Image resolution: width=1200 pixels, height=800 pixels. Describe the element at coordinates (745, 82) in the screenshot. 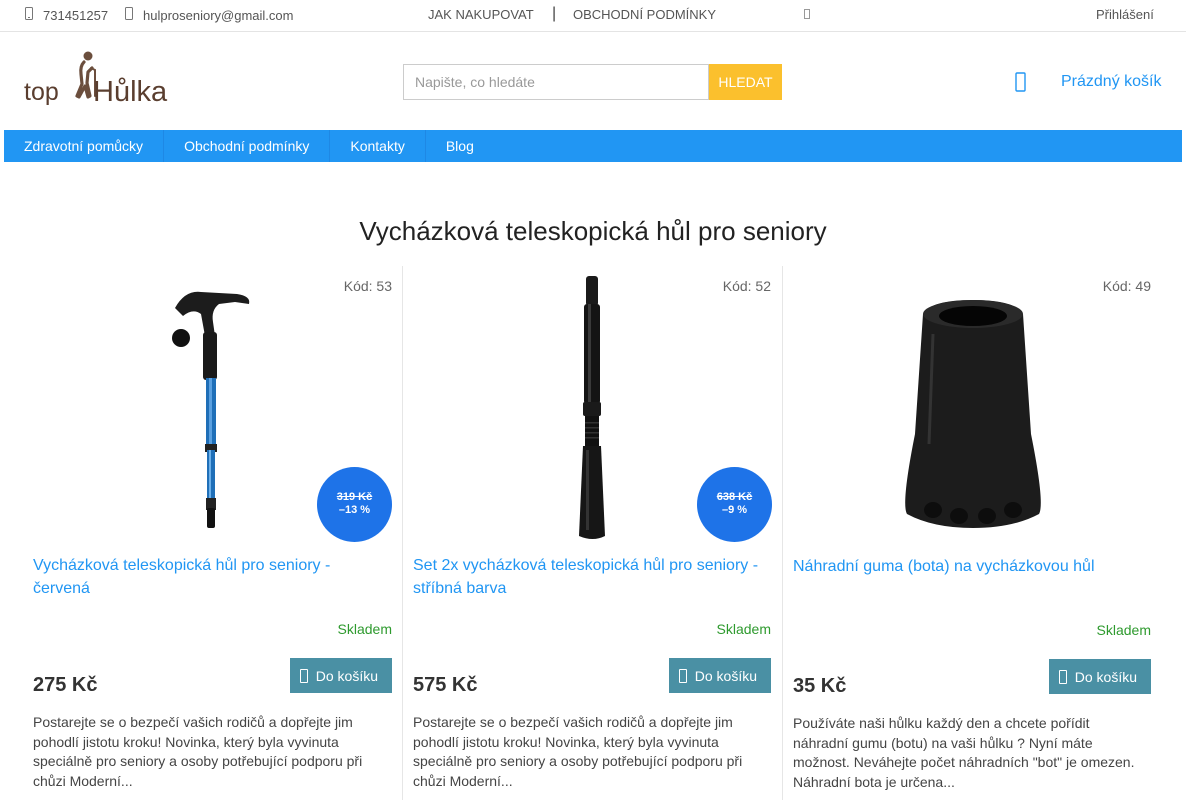

I see `search-button: HLEDAT` at that location.